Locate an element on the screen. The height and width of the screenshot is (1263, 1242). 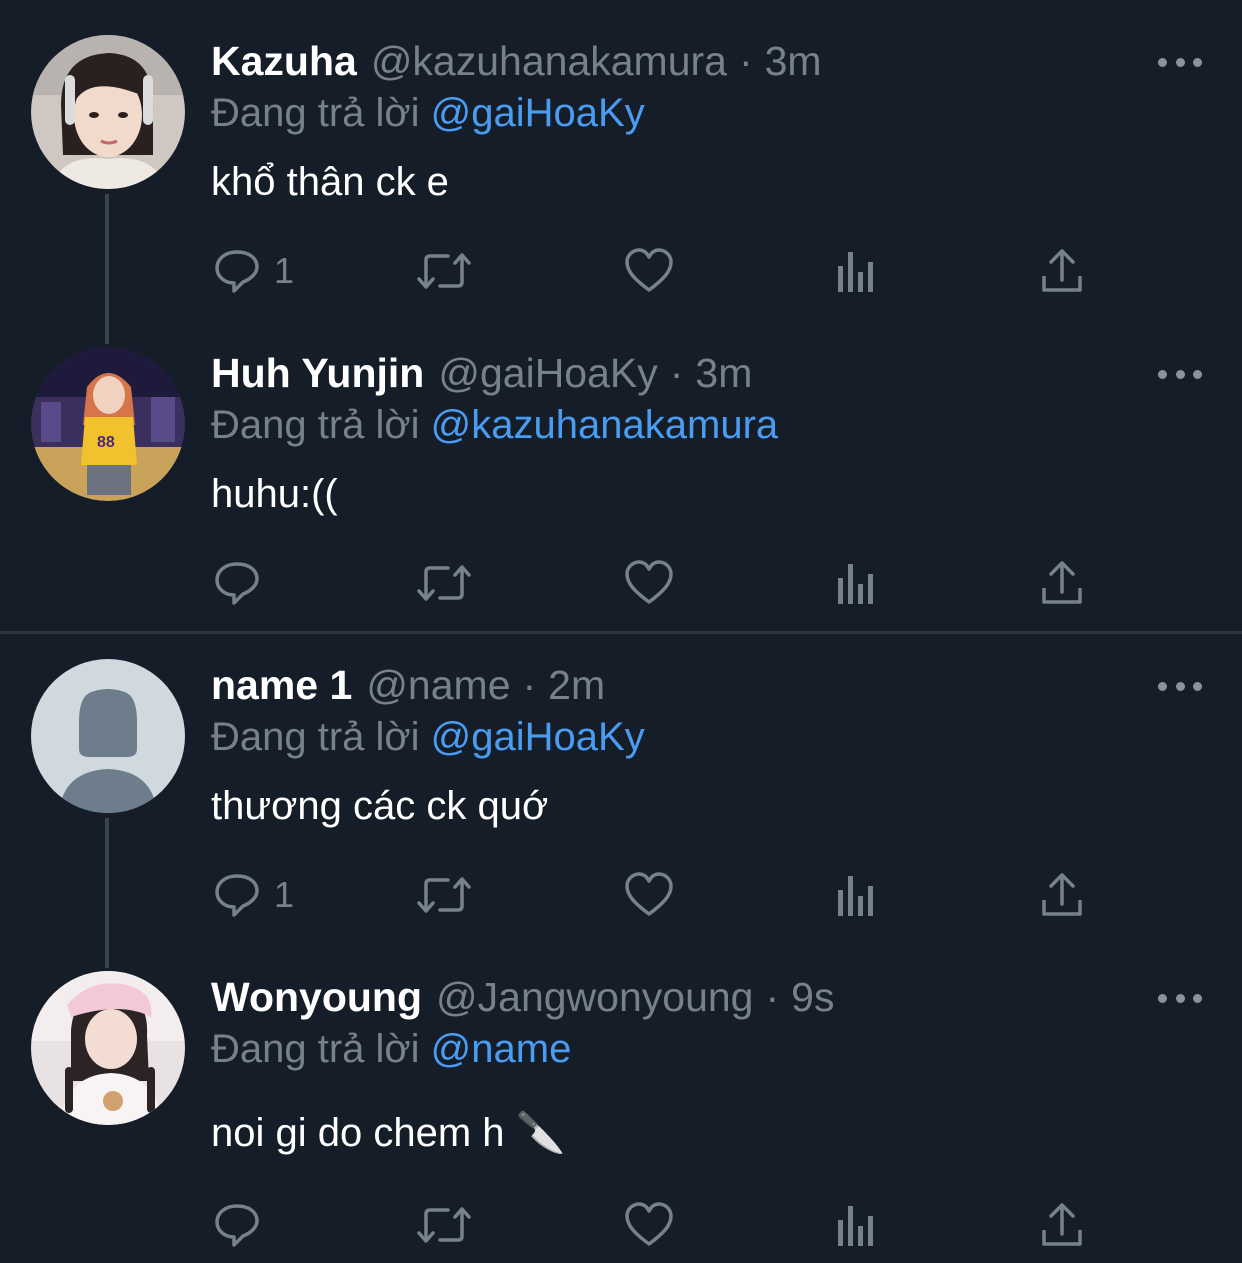
replying-to-line: Đang trả lời @name is located at coordinates (391, 1049).